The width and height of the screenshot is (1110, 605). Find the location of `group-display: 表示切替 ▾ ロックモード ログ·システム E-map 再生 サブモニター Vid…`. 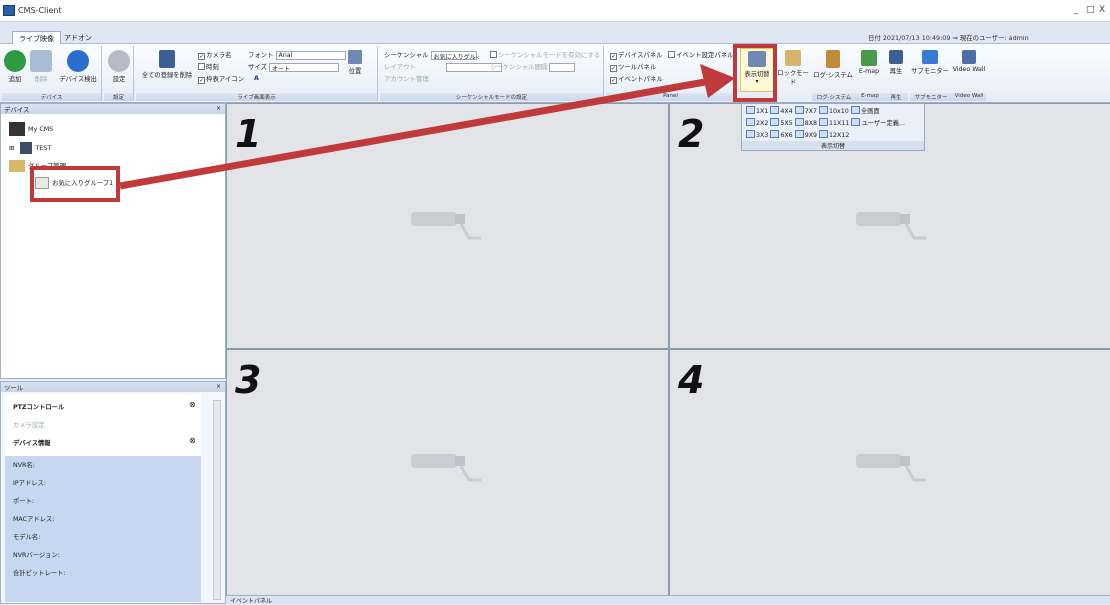

group-display: 表示切替 ▾ ロックモード ログ·システム E-map 再生 サブモニター Vid… is located at coordinates (873, 73).